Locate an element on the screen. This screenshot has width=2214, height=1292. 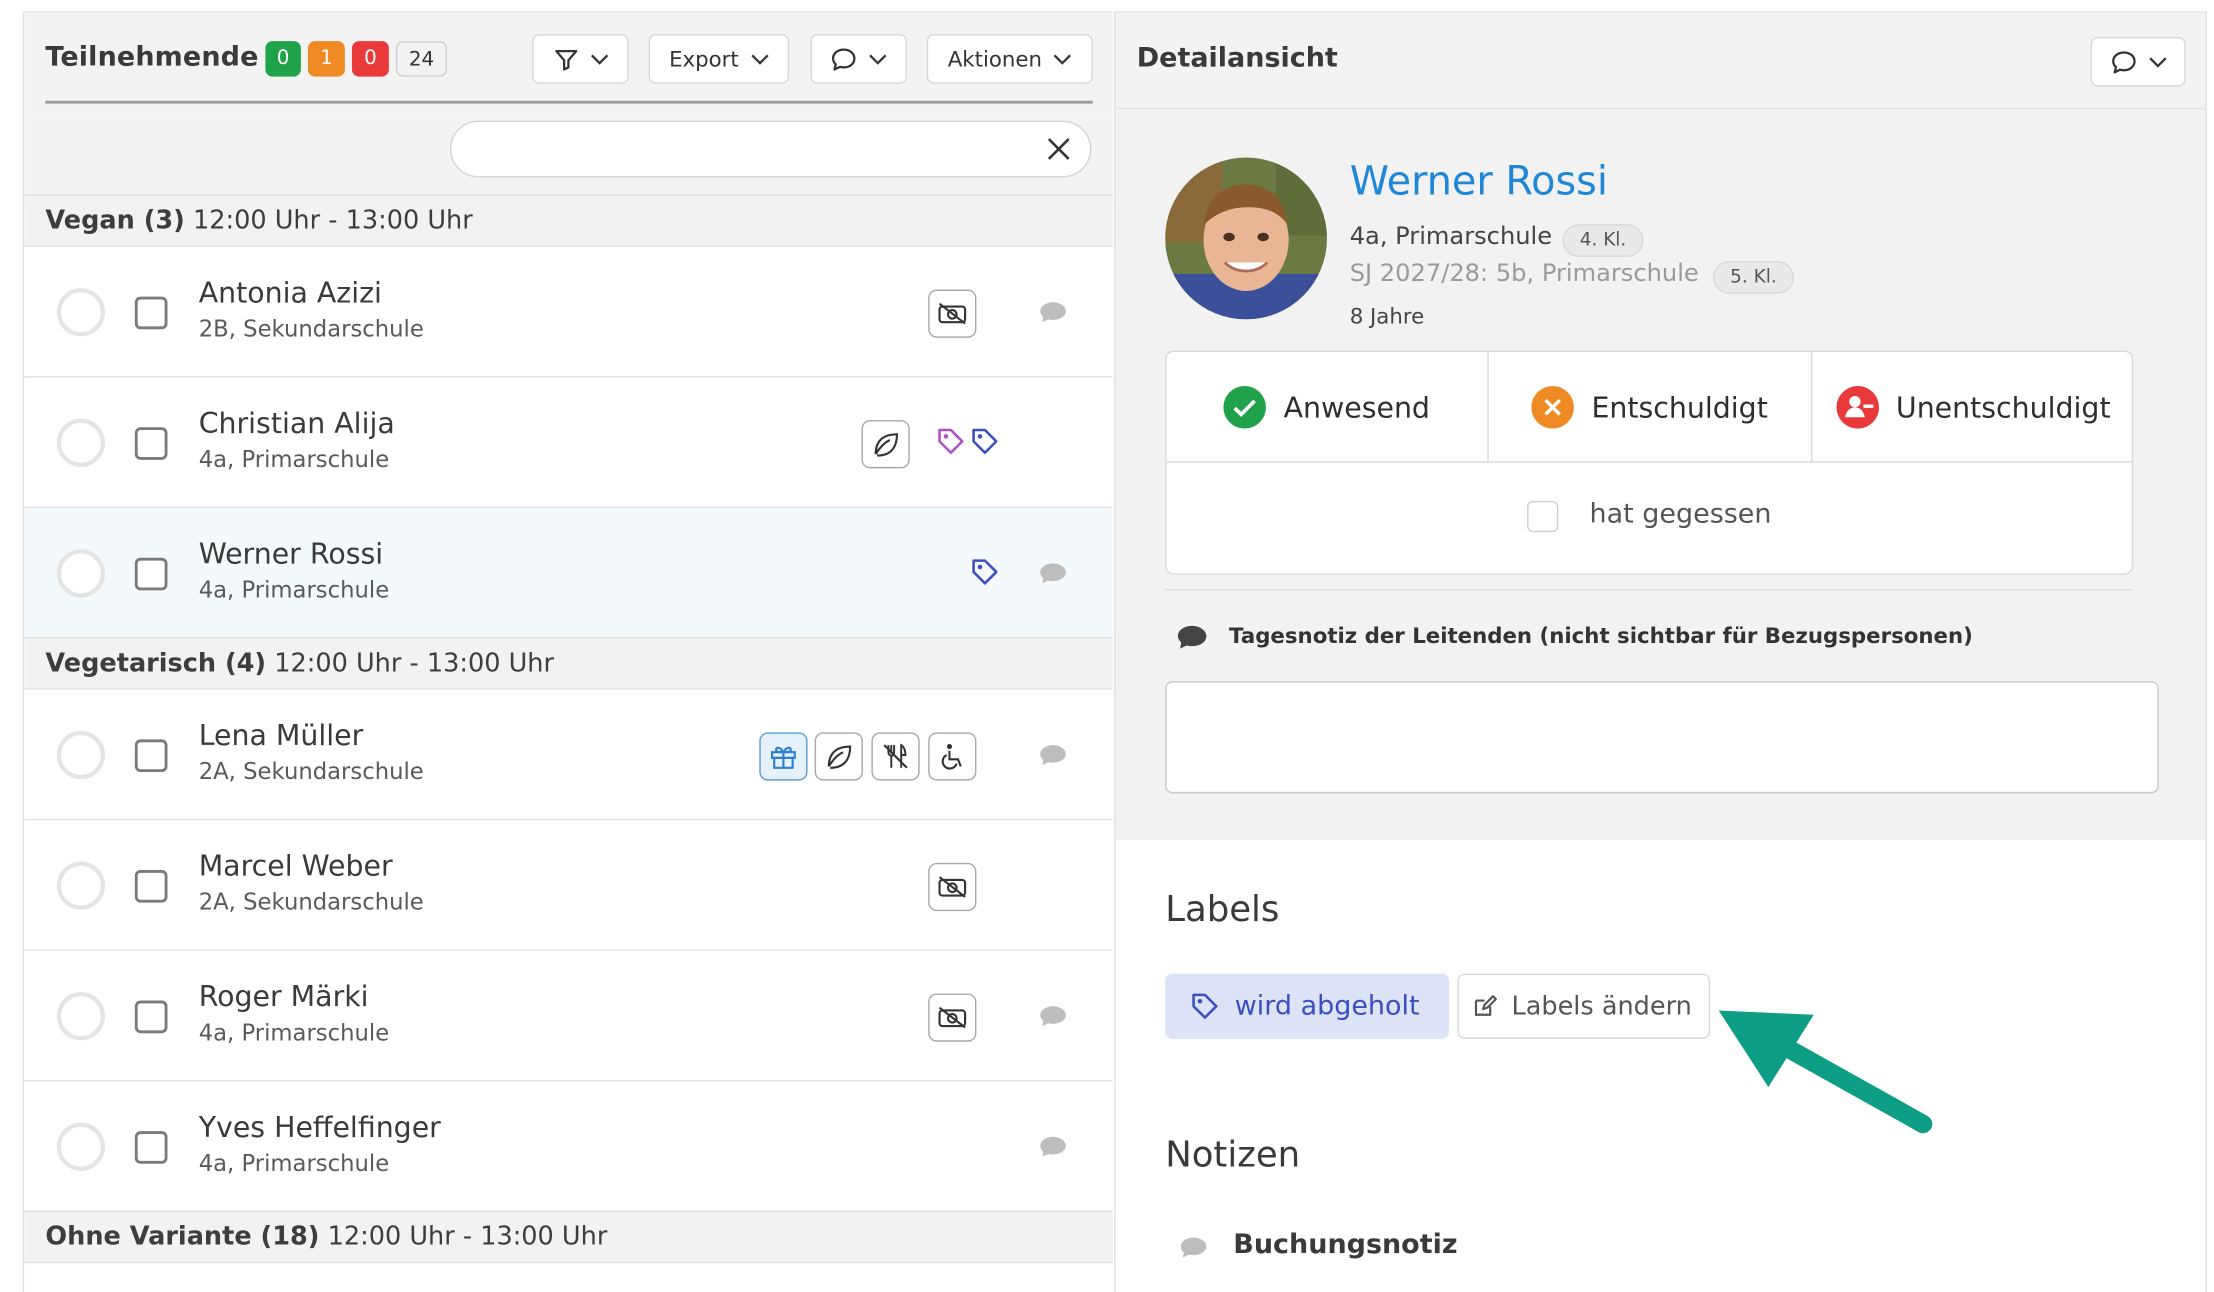
filter-button is located at coordinates (580, 59).